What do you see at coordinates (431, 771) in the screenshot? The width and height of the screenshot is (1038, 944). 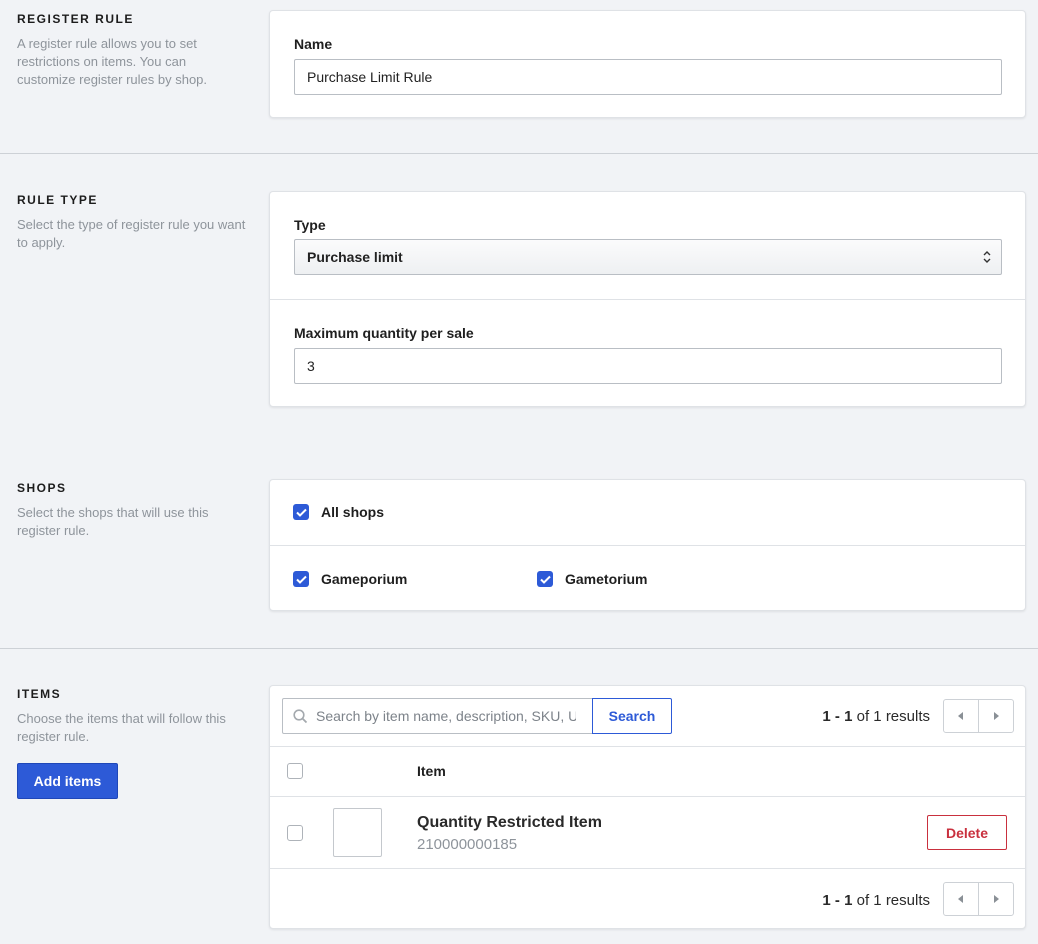 I see `column-header-item: Item` at bounding box center [431, 771].